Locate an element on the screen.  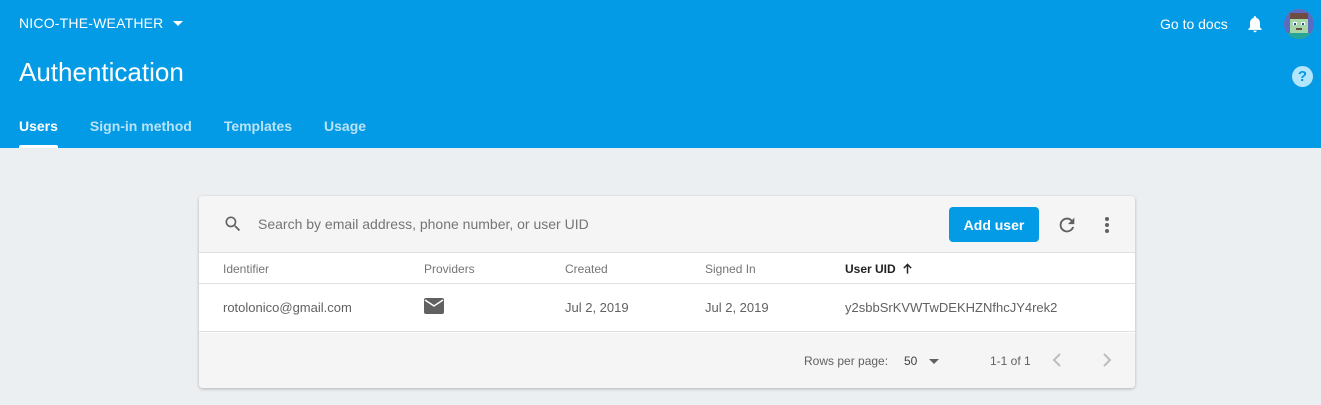
chevron-left-icon is located at coordinates (1057, 360).